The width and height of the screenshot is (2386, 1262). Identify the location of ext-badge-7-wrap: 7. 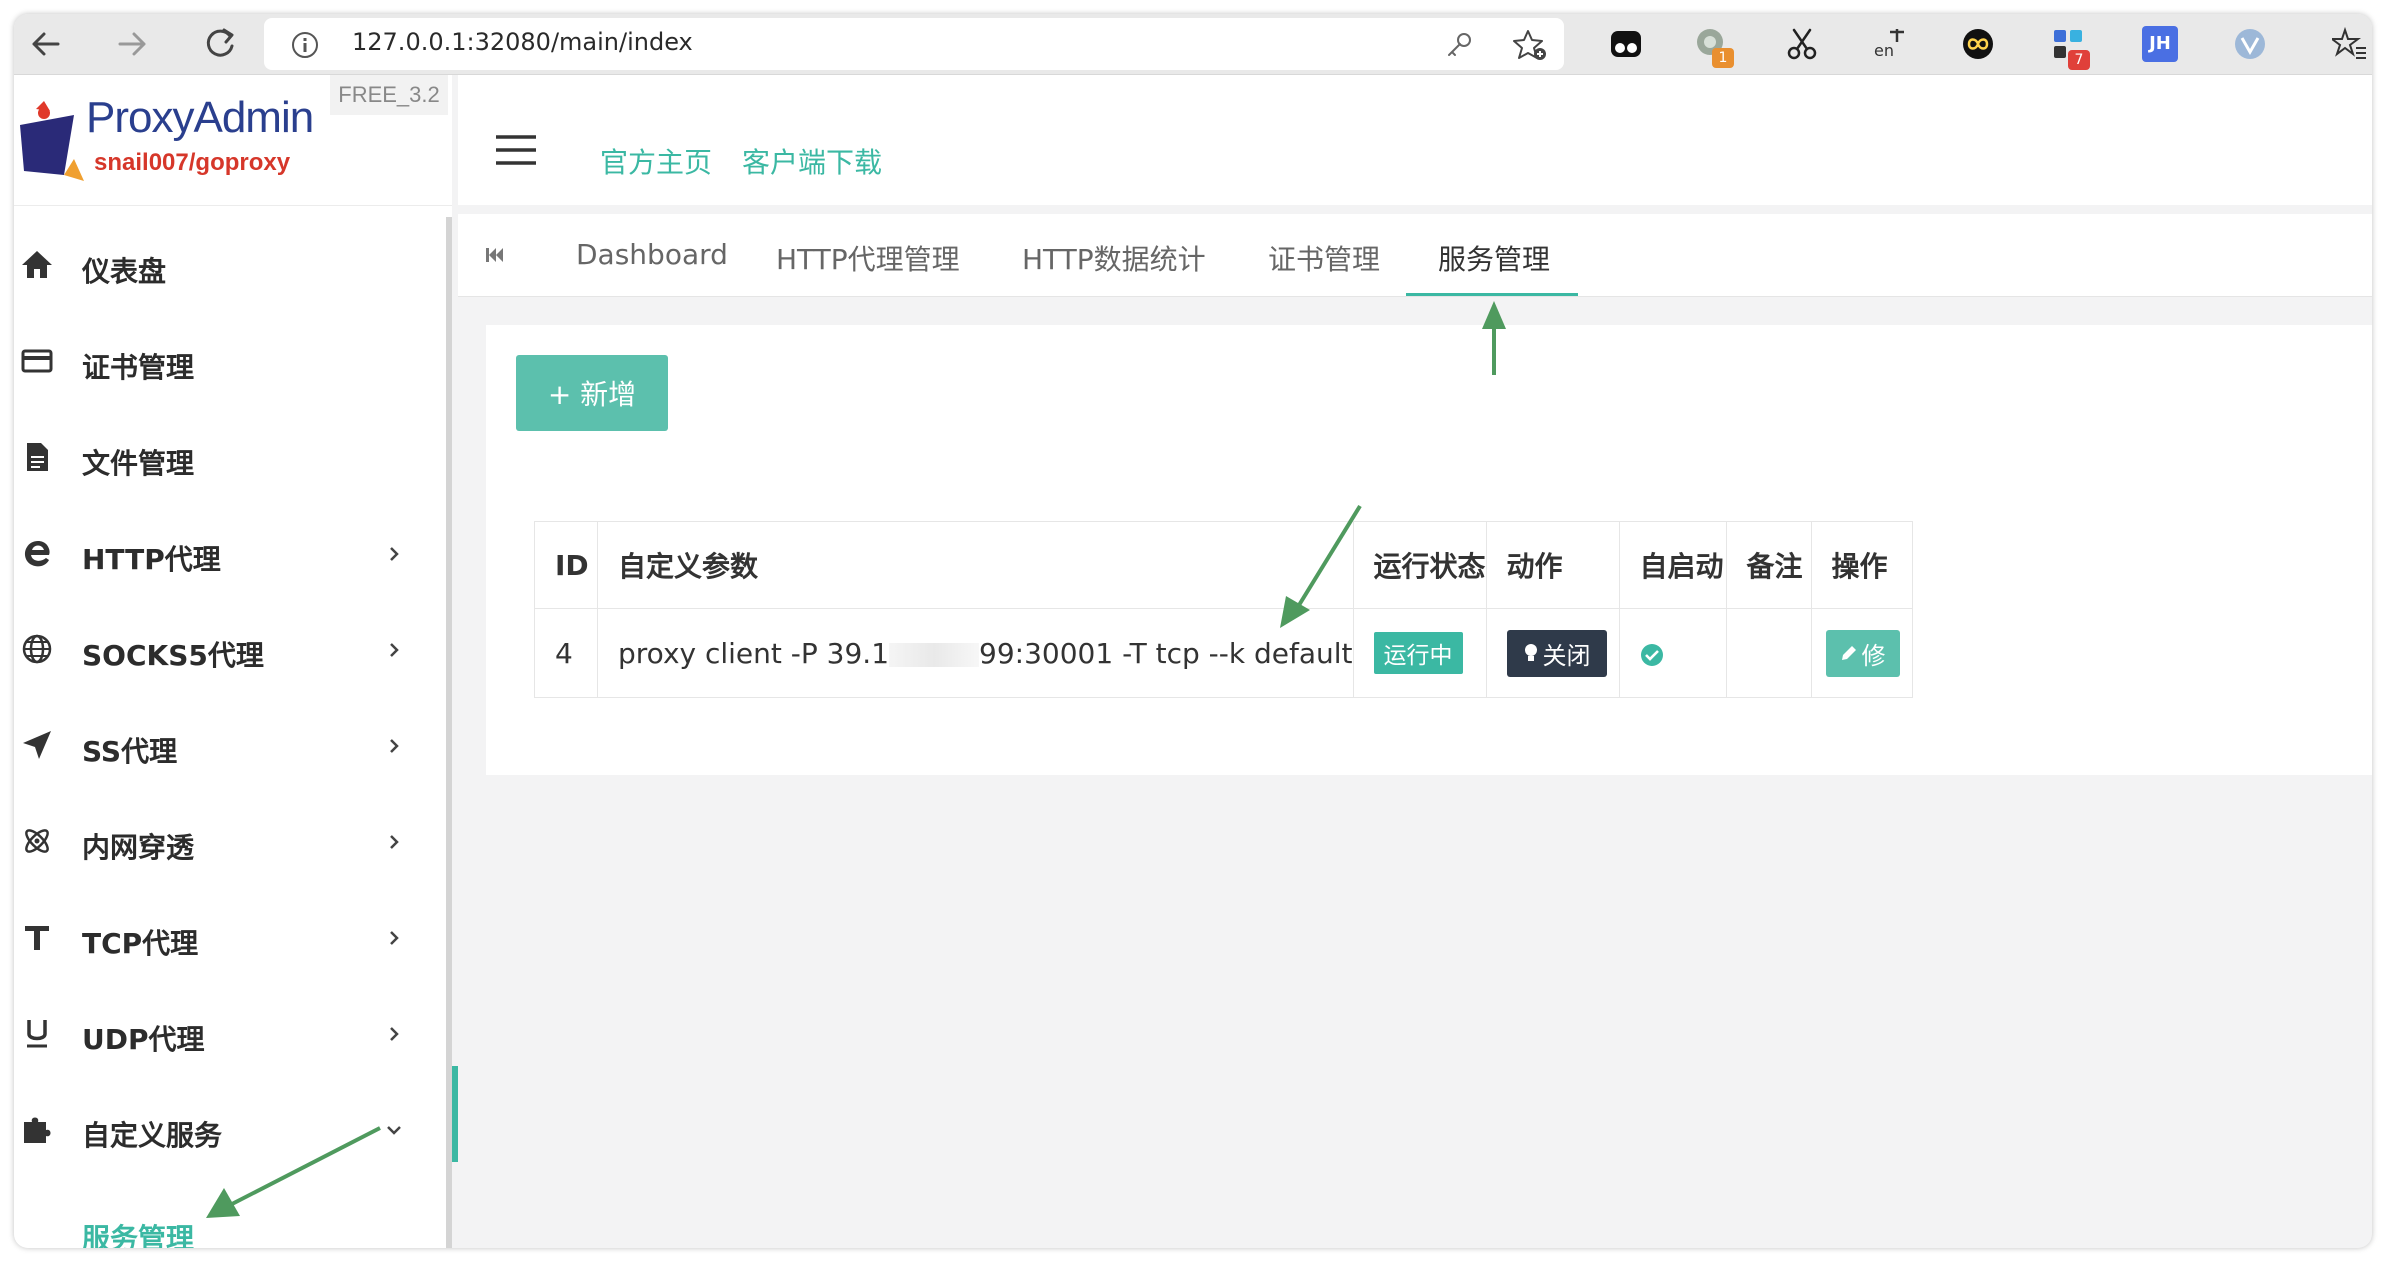
(2070, 48).